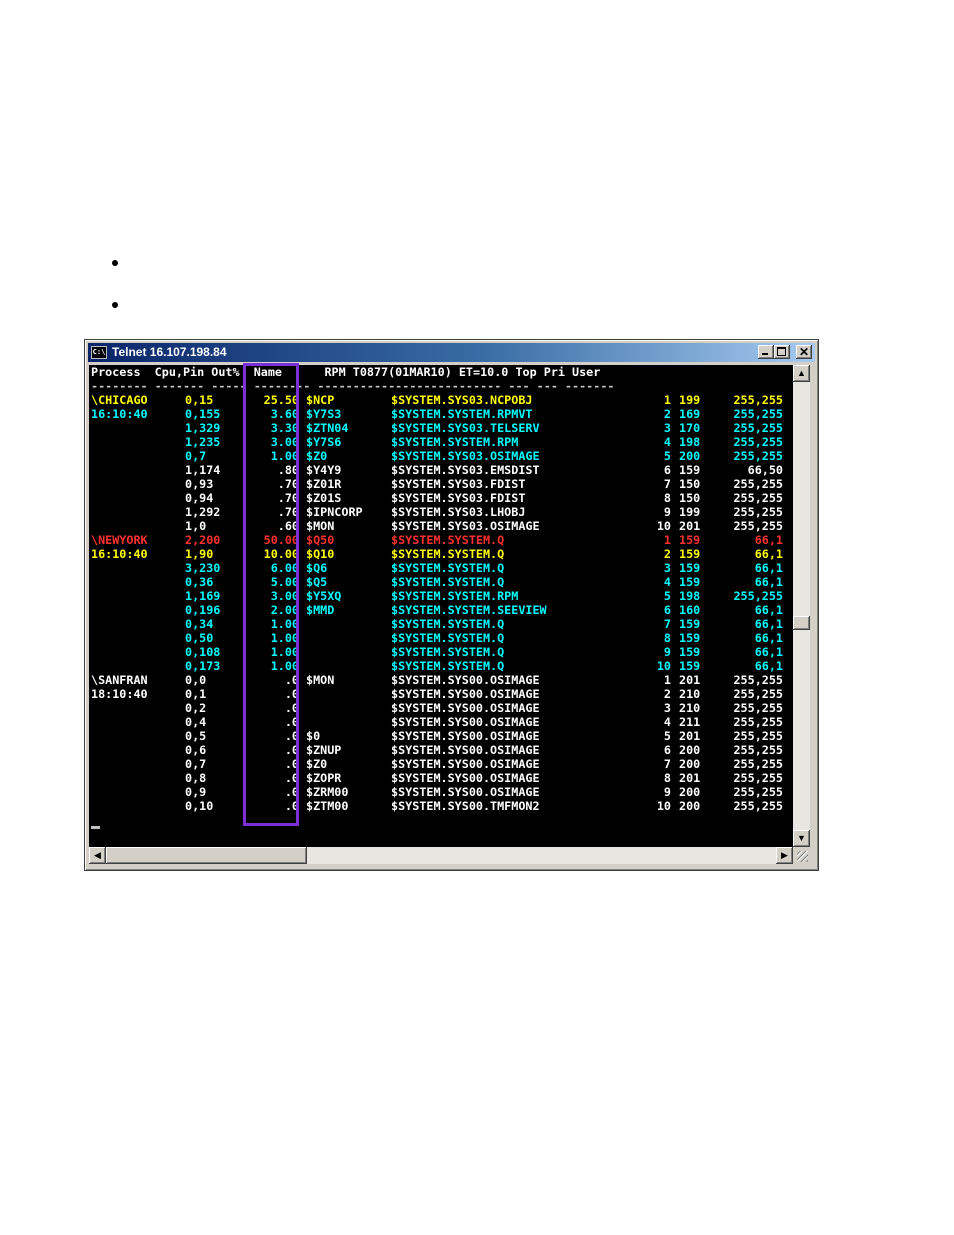 The height and width of the screenshot is (1235, 954). I want to click on resize-grip, so click(801, 855).